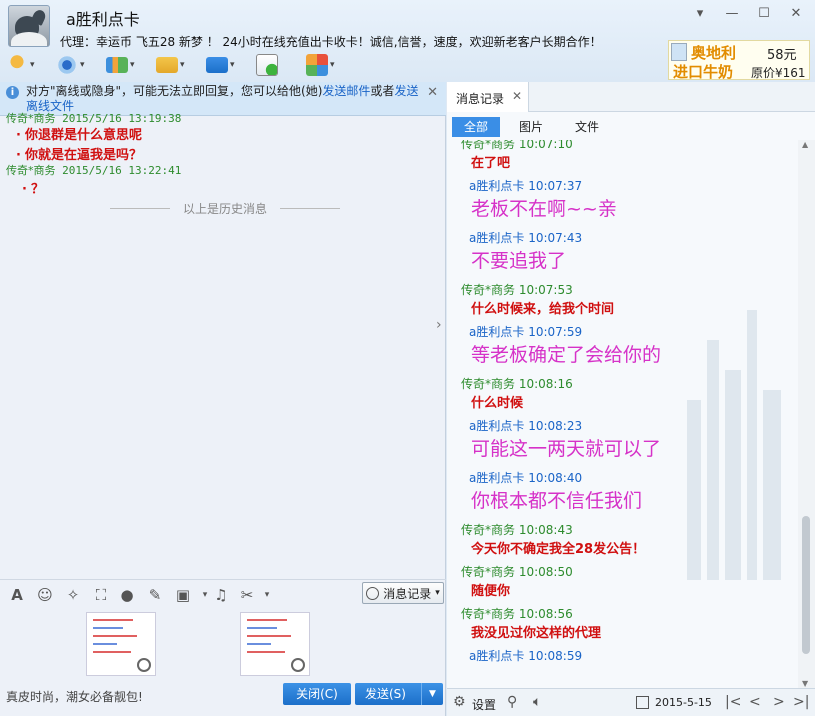  What do you see at coordinates (94, 170) in the screenshot?
I see `message-meta: 传奇*商务 2015/5/16 13:22:41` at bounding box center [94, 170].